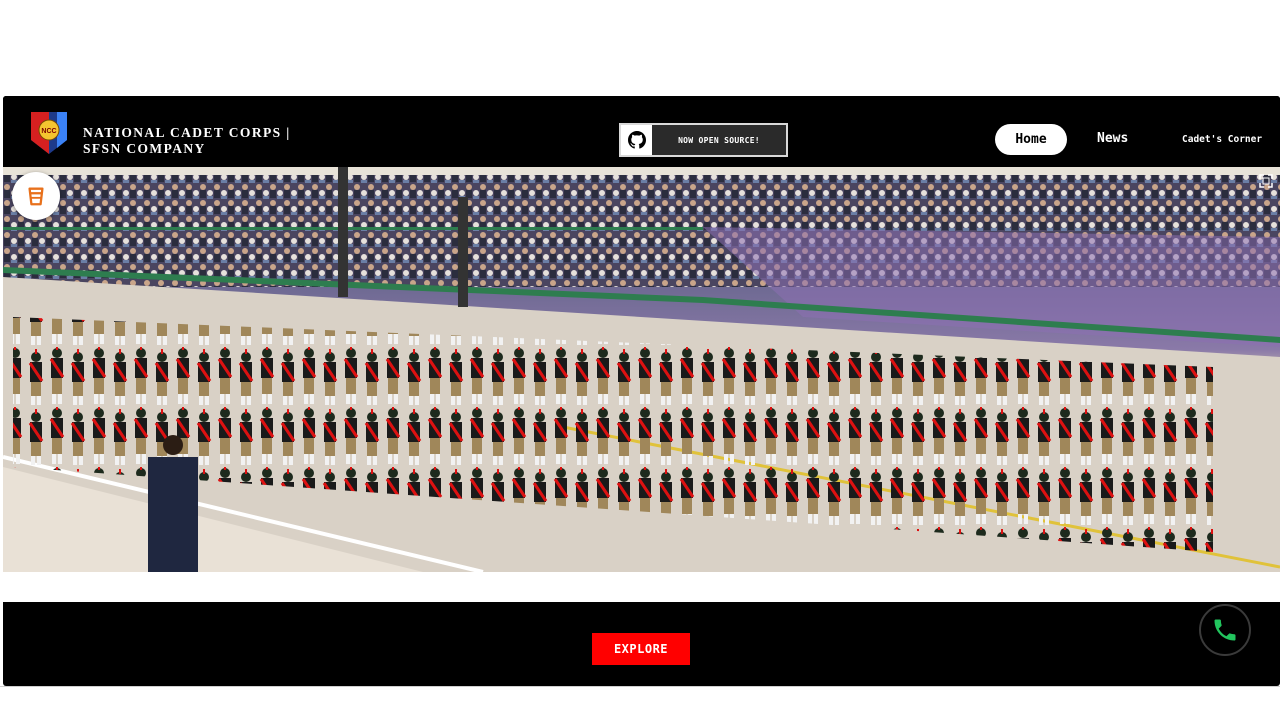  Describe the element at coordinates (1031, 139) in the screenshot. I see `nav-home: Home` at that location.